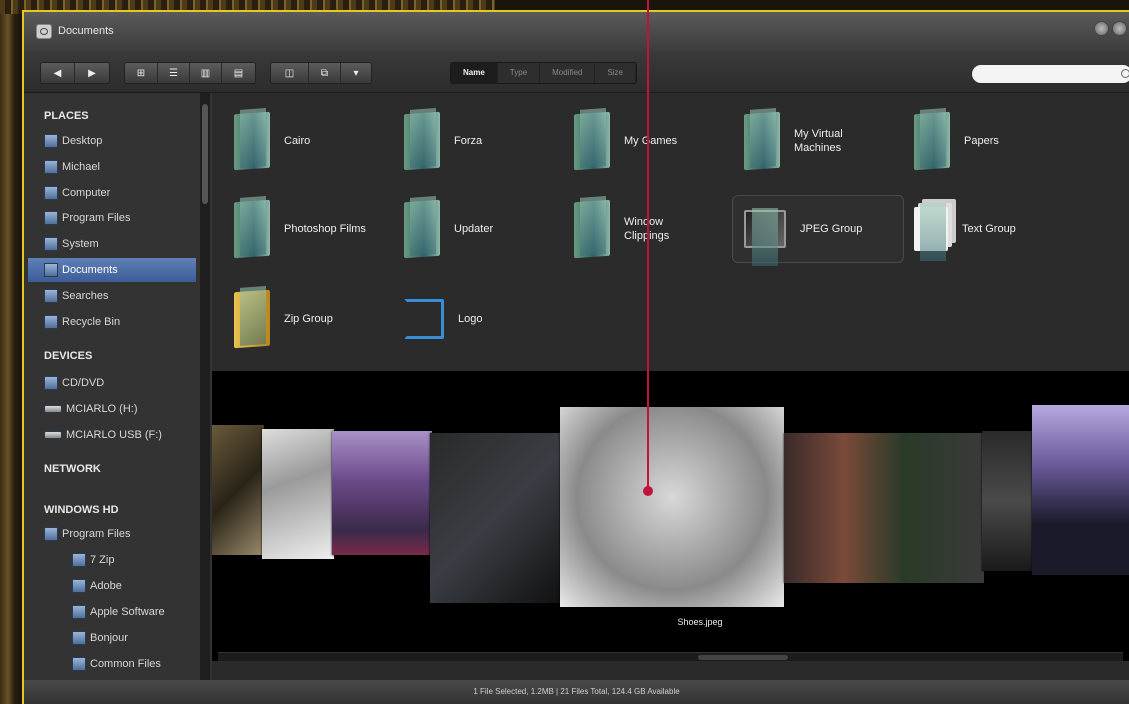 This screenshot has height=704, width=1129. Describe the element at coordinates (484, 319) in the screenshot. I see `folder-logo: Logo` at that location.